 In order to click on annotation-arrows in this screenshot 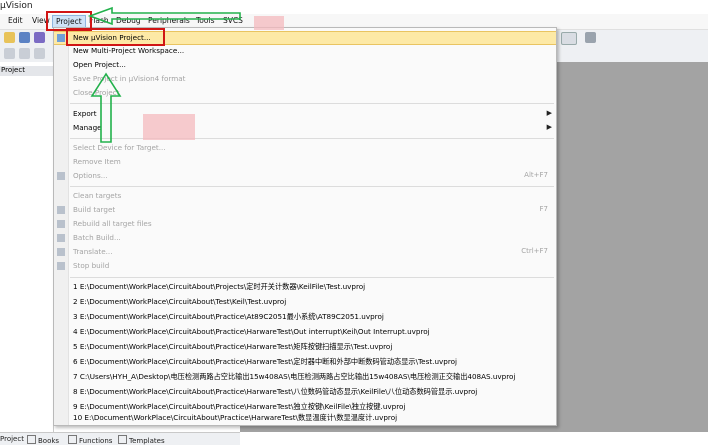, I will do `click(164, 74)`.